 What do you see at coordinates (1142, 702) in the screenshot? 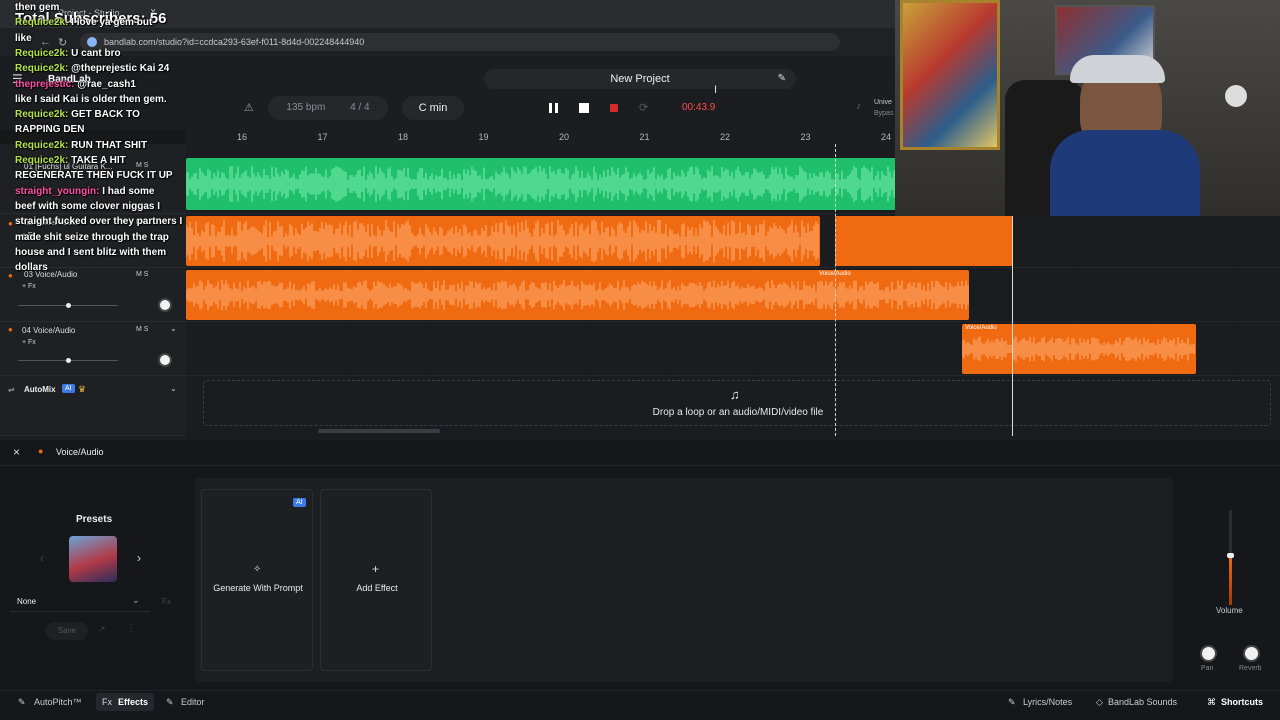
I see `bandlab-sounds-button: BandLab Sounds` at bounding box center [1142, 702].